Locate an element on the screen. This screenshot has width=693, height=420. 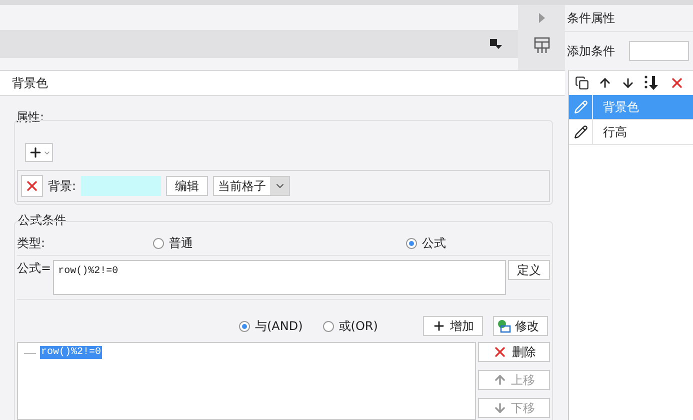
scope-dropdown: 当前格子 is located at coordinates (251, 186).